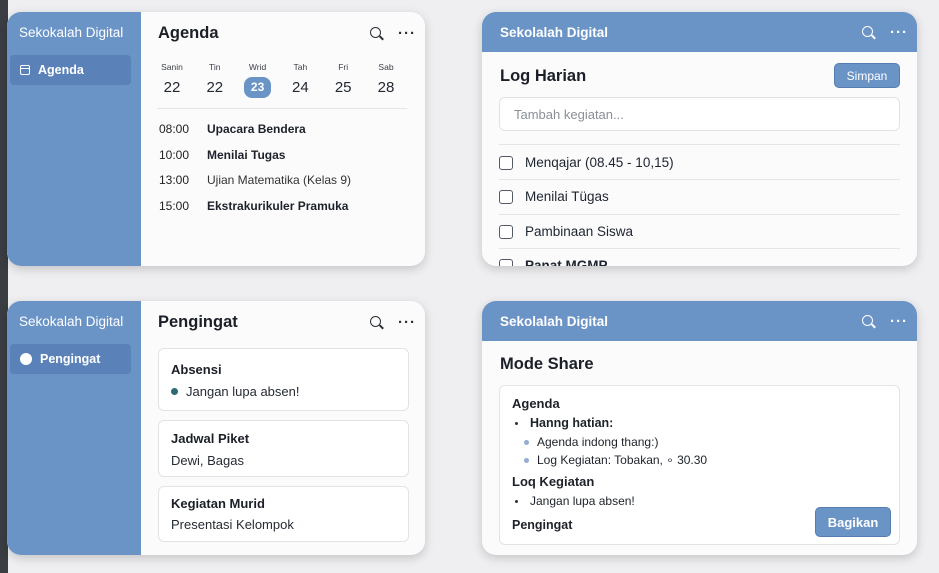  I want to click on day-2-selected: Wrid 23, so click(258, 80).